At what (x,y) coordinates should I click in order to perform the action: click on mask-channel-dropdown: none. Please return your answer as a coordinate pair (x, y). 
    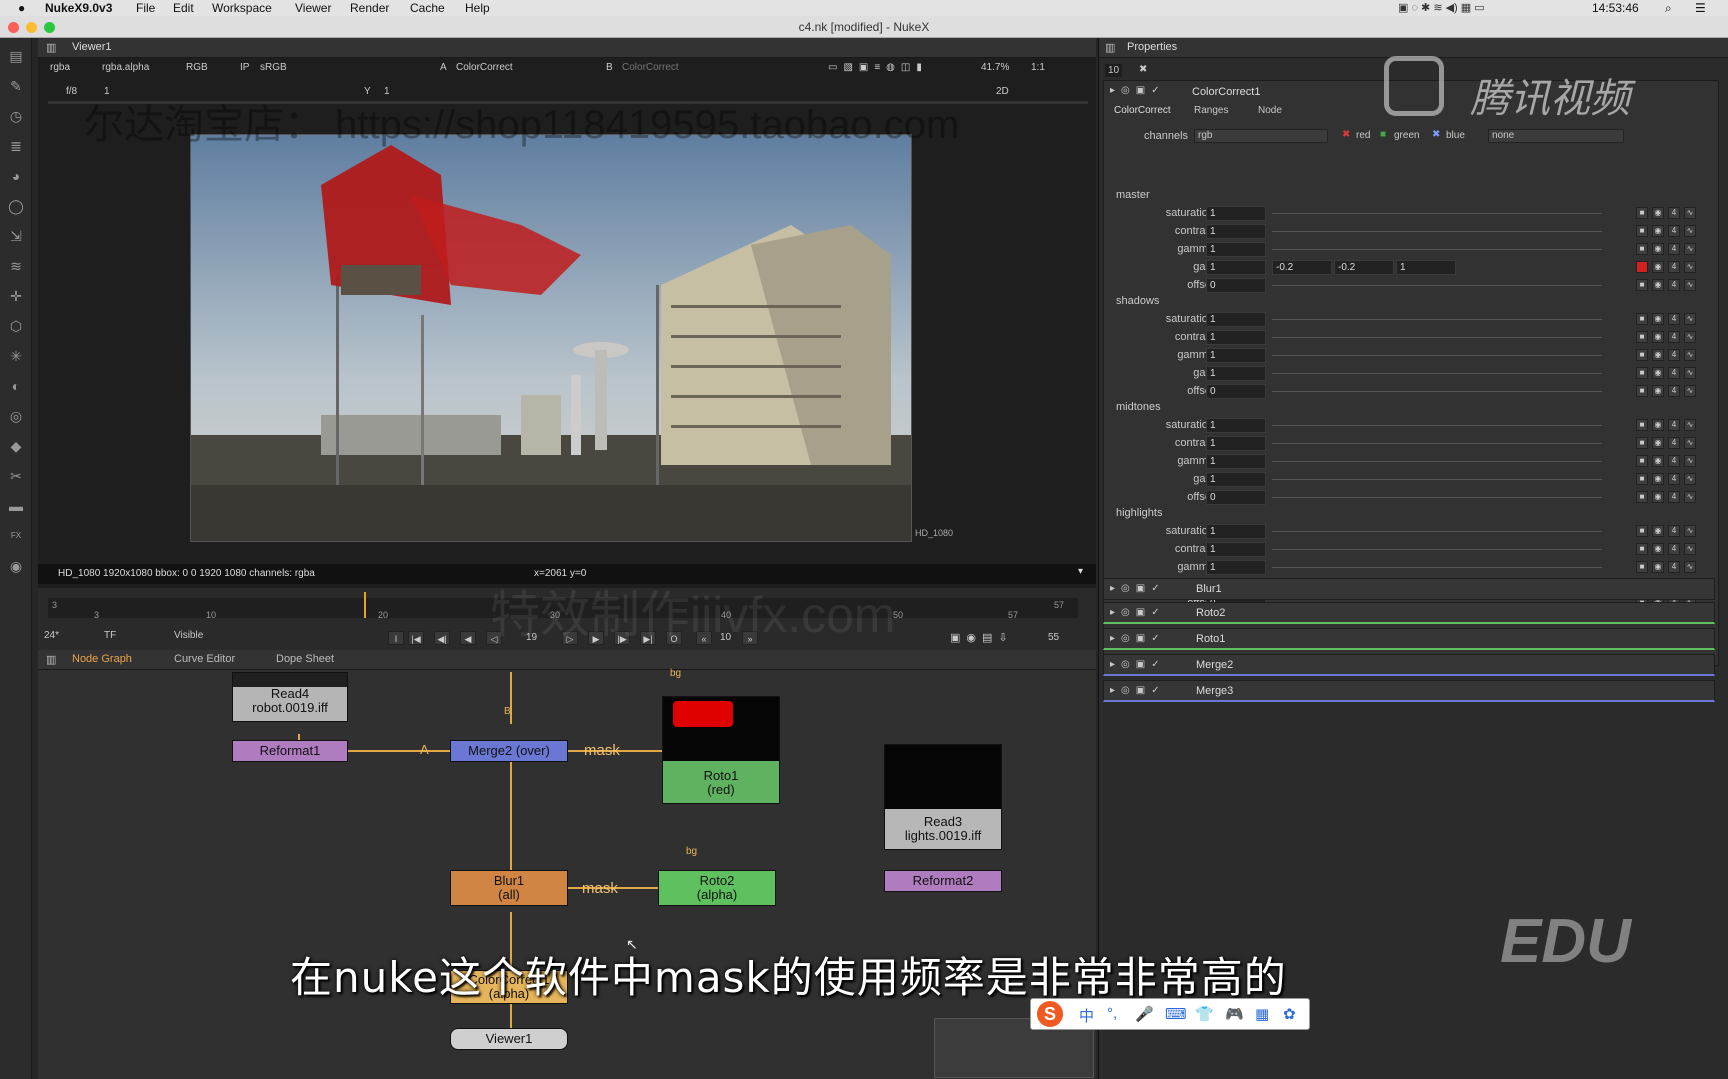
    Looking at the image, I should click on (1556, 136).